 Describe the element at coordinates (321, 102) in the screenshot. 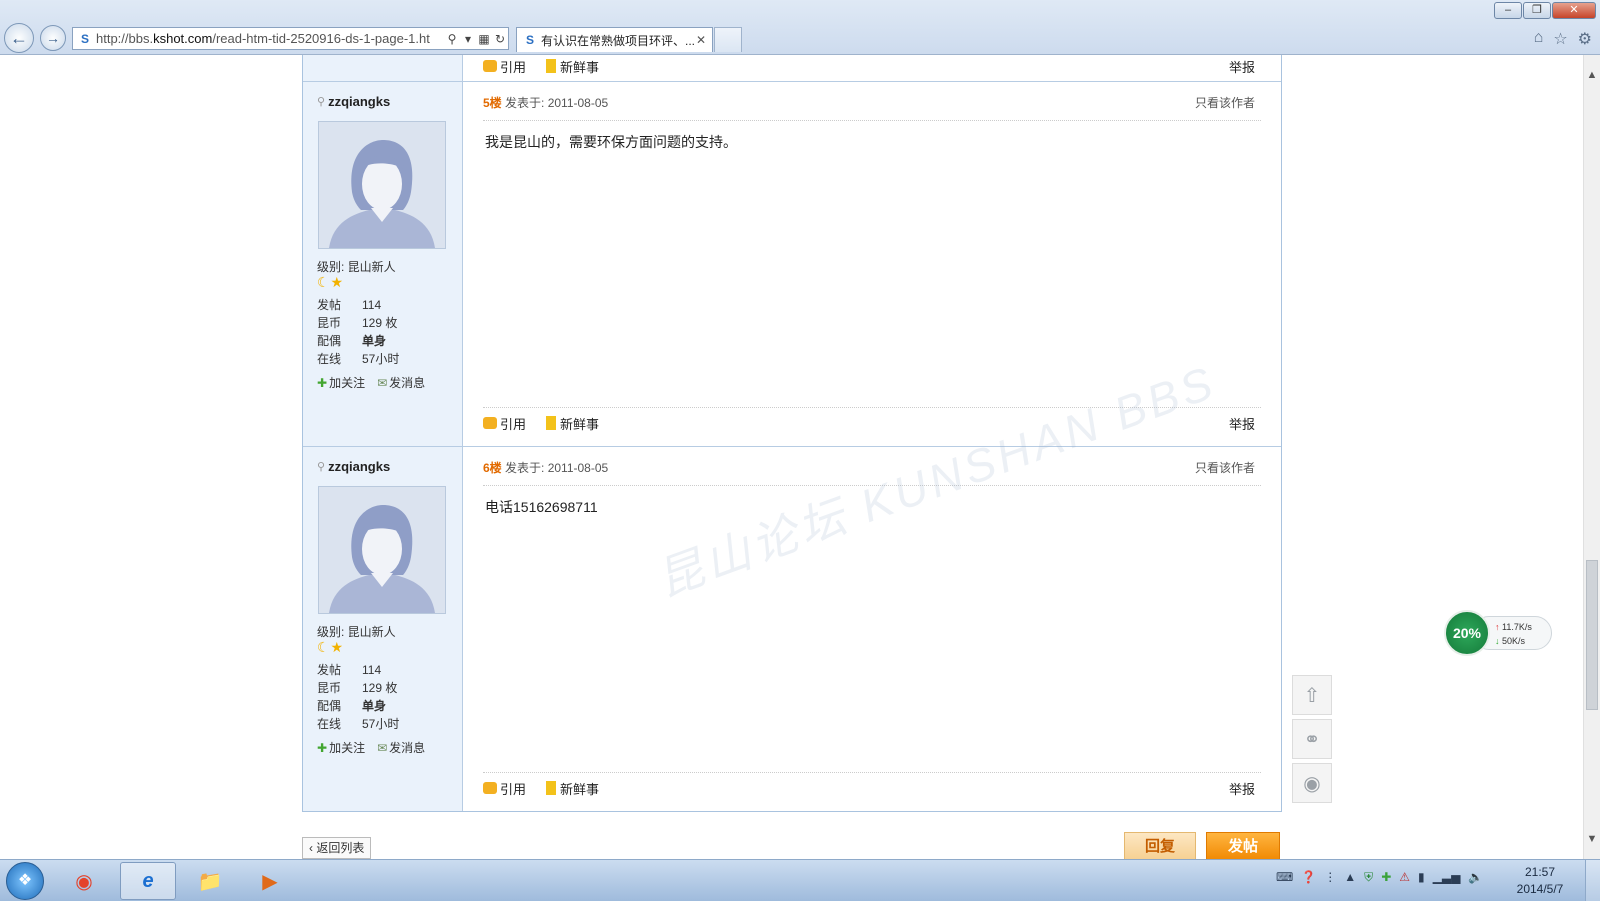

I see `user-icon: ⚲` at that location.